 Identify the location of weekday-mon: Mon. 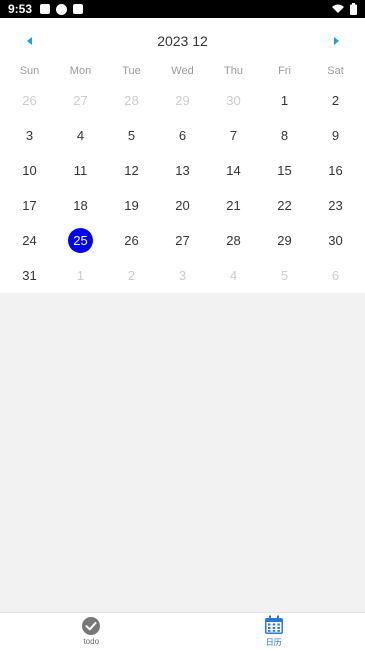
(80, 71).